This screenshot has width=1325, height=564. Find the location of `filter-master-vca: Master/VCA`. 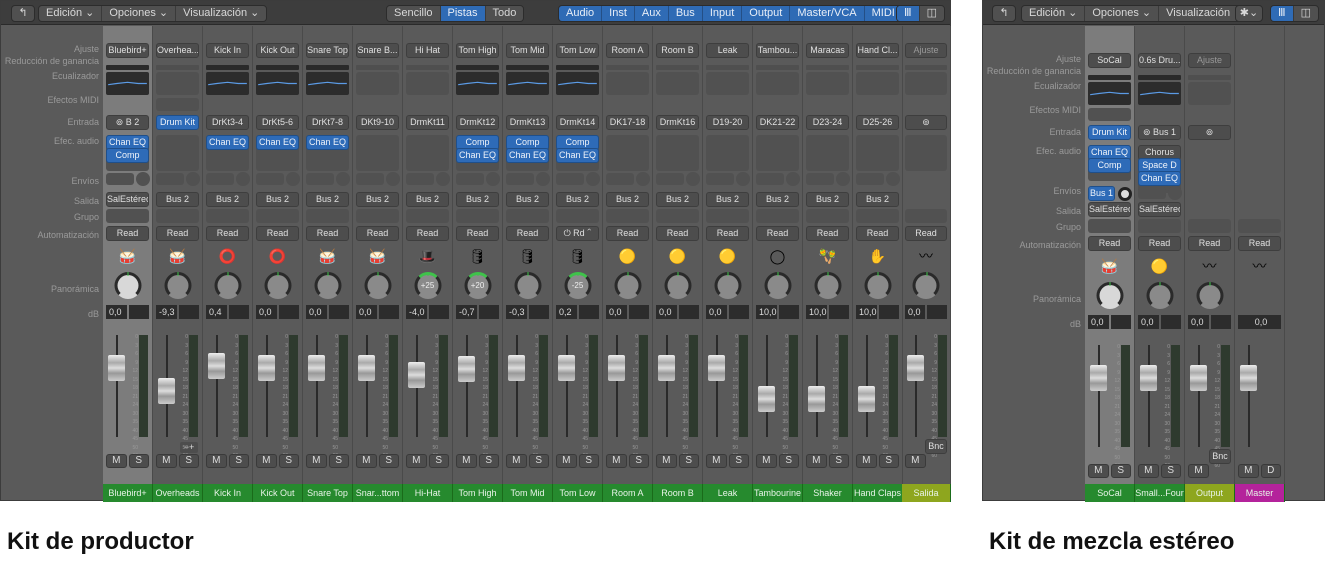

filter-master-vca: Master/VCA is located at coordinates (827, 13).